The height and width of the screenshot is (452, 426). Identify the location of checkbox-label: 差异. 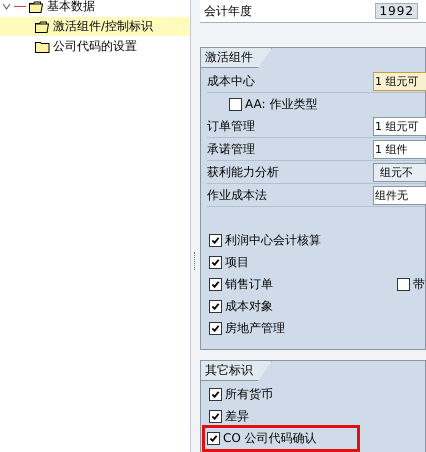
(237, 416).